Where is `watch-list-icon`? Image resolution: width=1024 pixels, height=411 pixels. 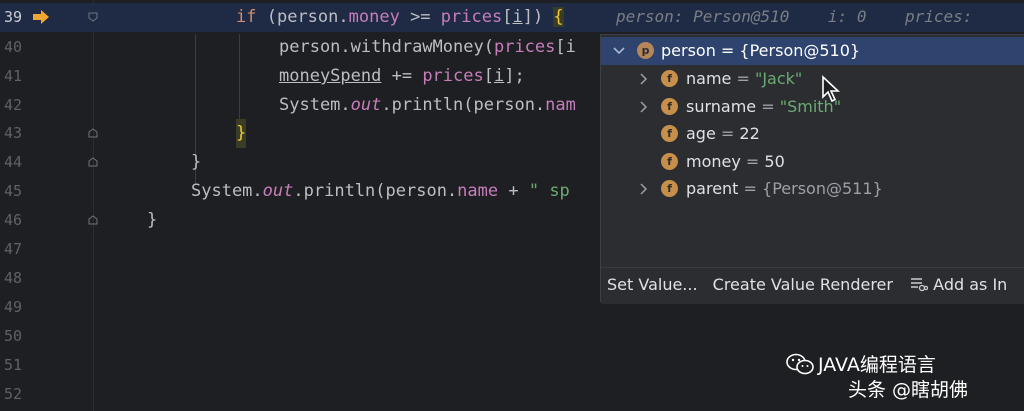
watch-list-icon is located at coordinates (920, 285).